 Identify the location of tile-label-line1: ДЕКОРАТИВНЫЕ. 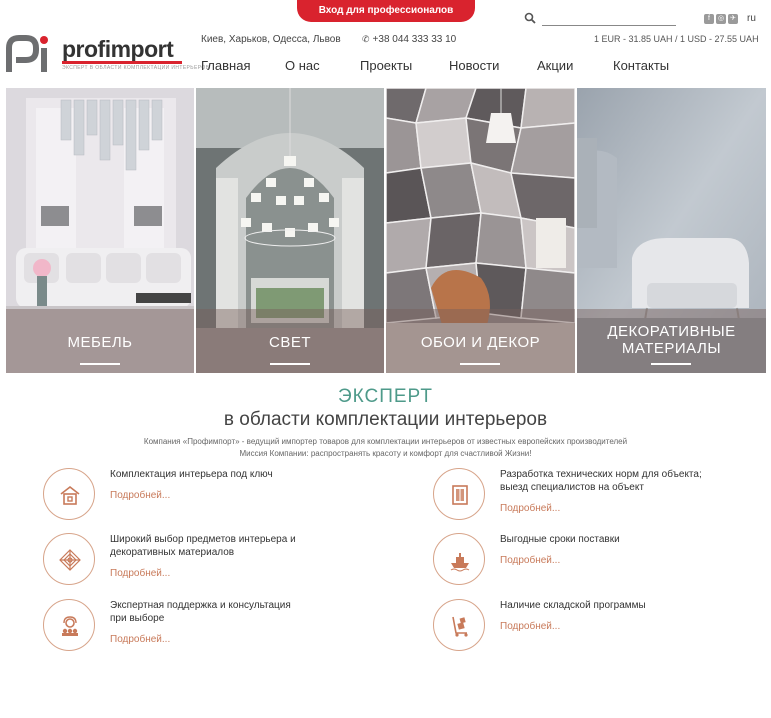
(671, 331).